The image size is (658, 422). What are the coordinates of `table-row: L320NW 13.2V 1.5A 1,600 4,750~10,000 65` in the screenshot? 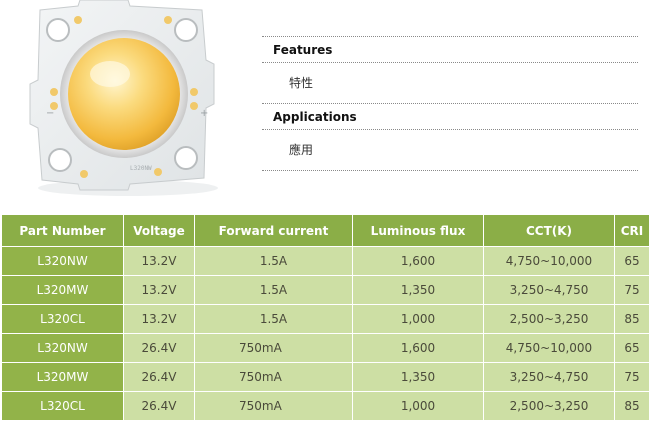 It's located at (325, 261).